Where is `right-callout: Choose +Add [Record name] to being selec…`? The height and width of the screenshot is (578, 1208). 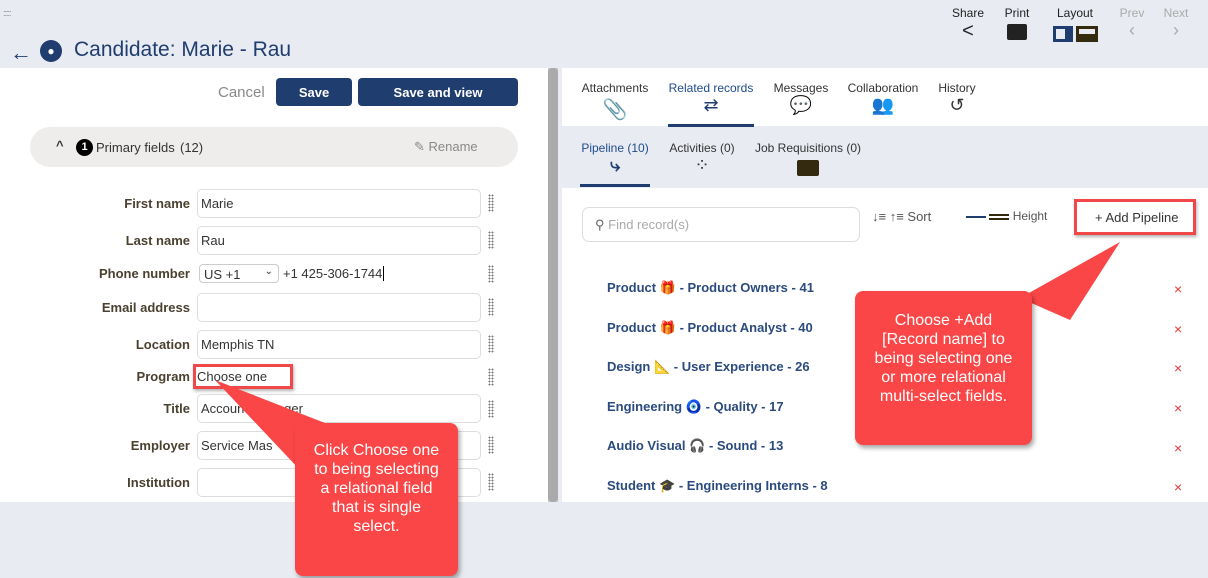
right-callout: Choose +Add [Record name] to being selec… is located at coordinates (943, 368).